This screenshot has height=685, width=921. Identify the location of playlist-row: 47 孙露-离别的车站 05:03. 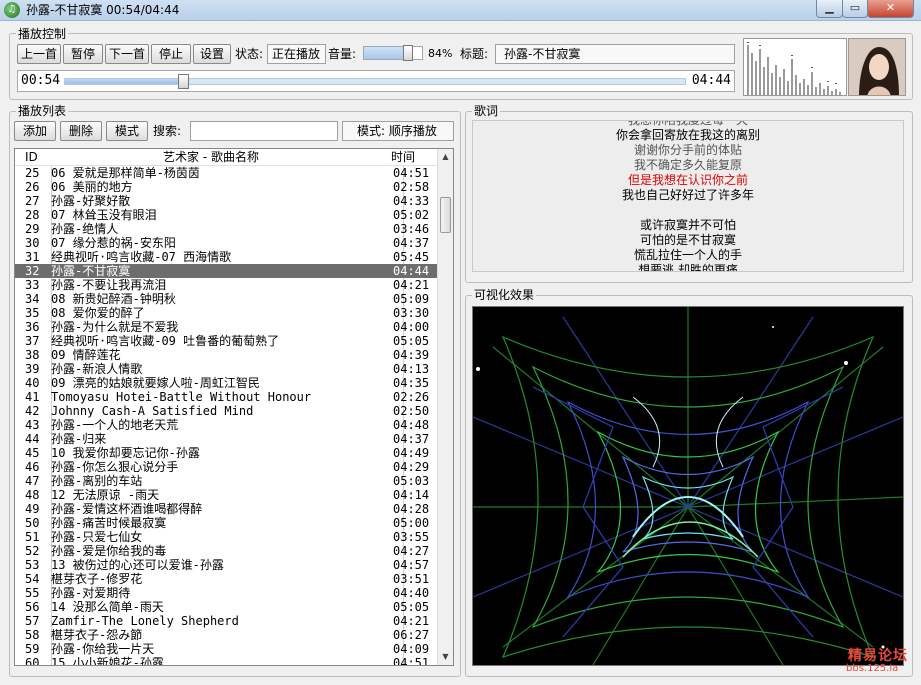
(227, 481).